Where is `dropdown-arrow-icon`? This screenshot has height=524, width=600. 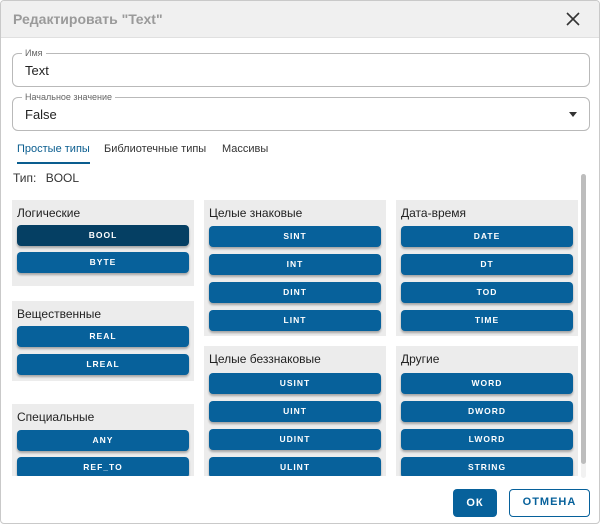 dropdown-arrow-icon is located at coordinates (573, 114).